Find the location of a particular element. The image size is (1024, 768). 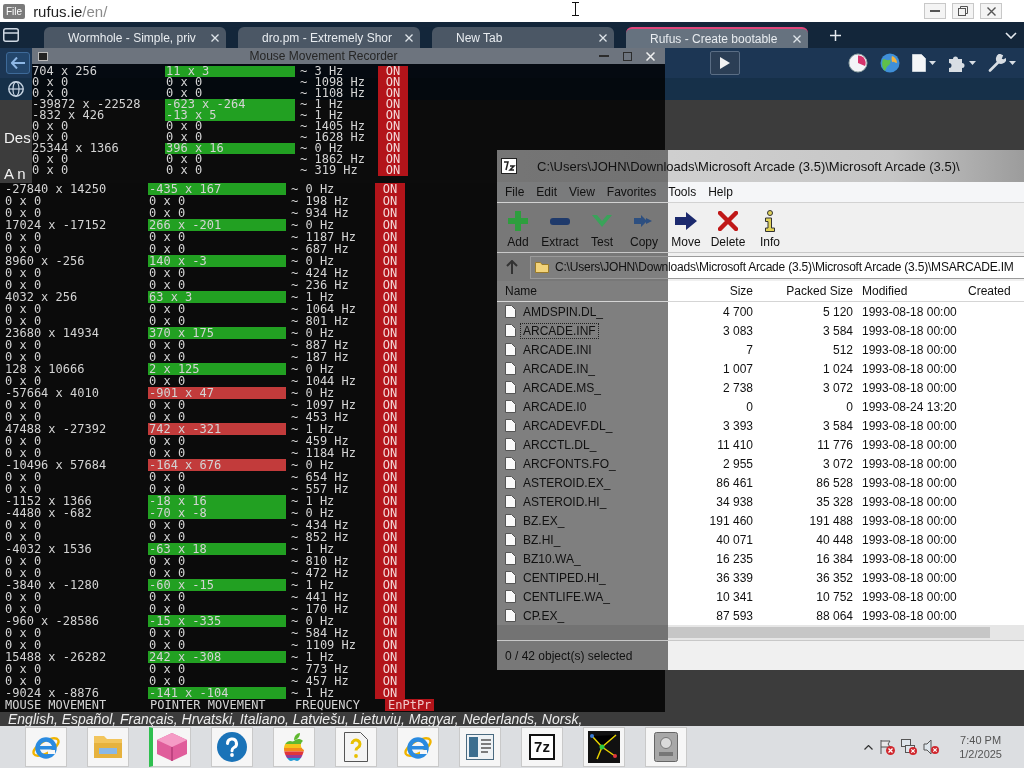

info-button: Info is located at coordinates (770, 227).